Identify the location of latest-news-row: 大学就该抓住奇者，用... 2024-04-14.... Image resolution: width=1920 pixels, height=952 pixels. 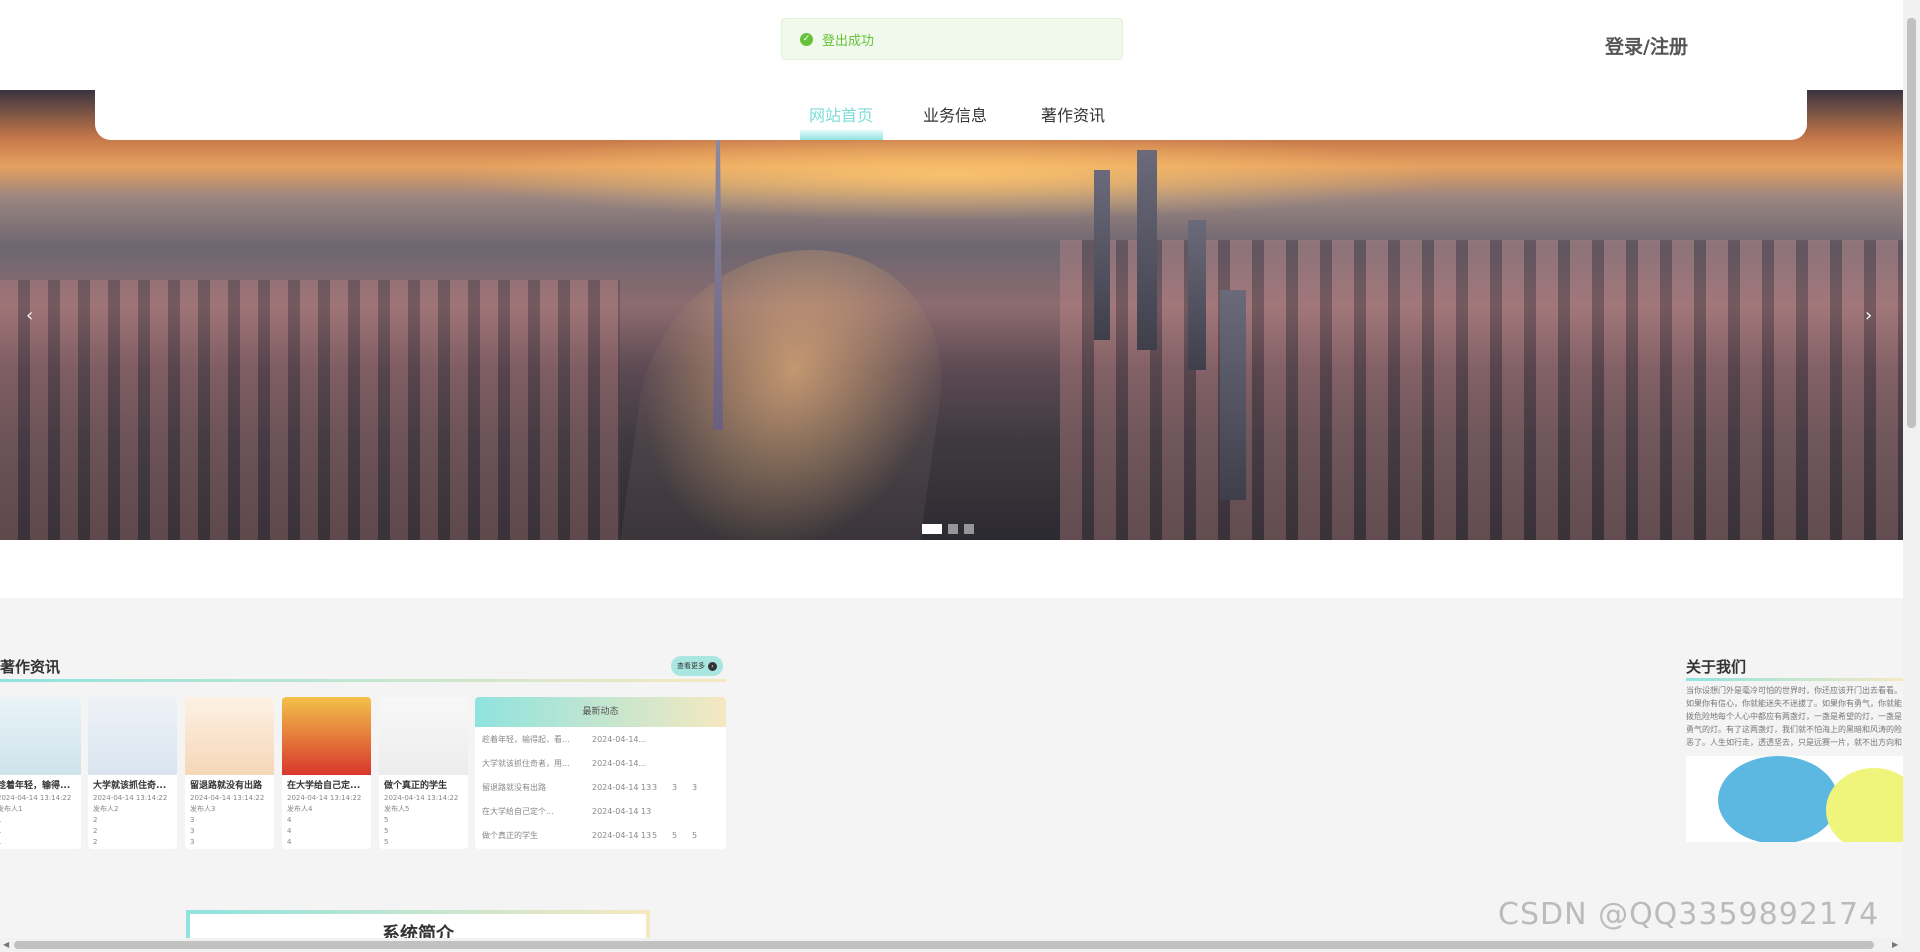
(600, 763).